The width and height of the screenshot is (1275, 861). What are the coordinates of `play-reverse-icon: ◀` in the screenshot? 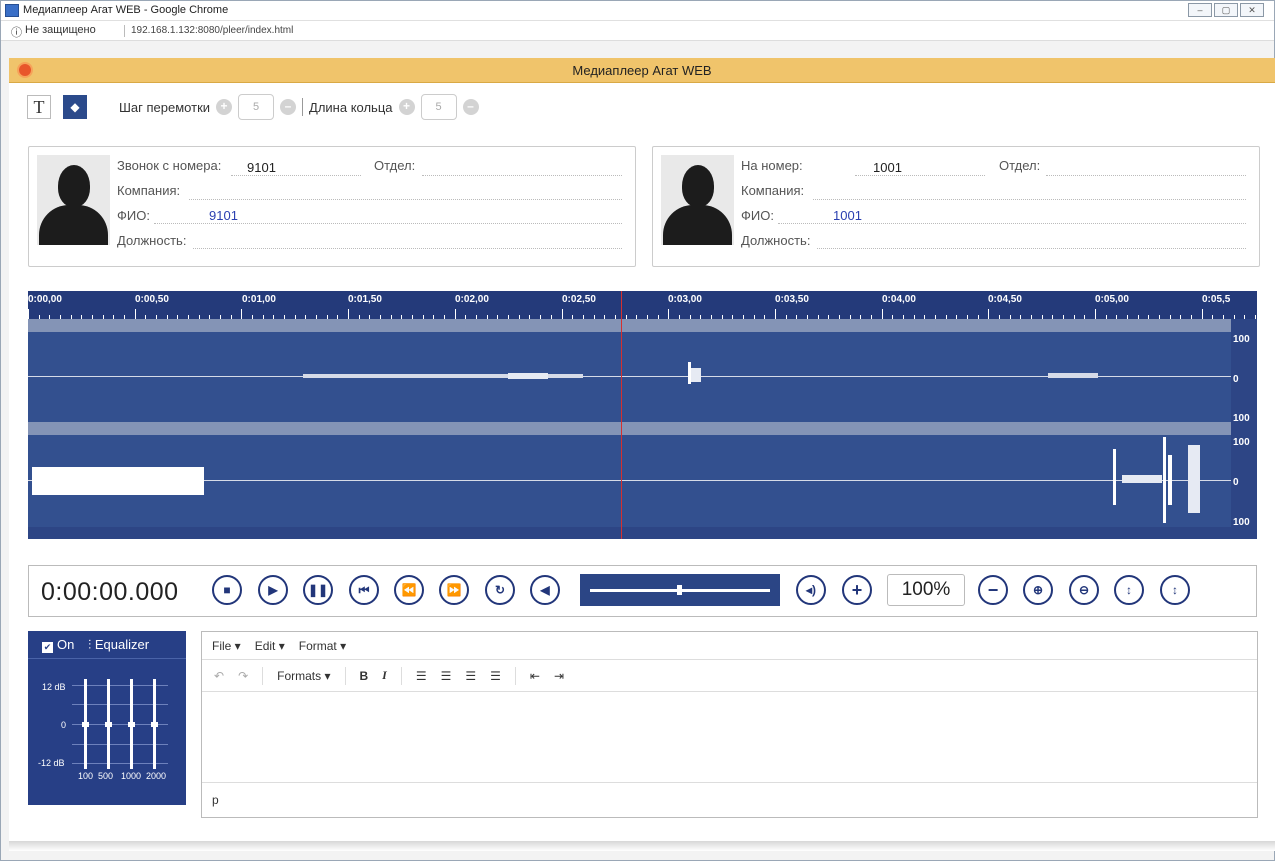 It's located at (545, 590).